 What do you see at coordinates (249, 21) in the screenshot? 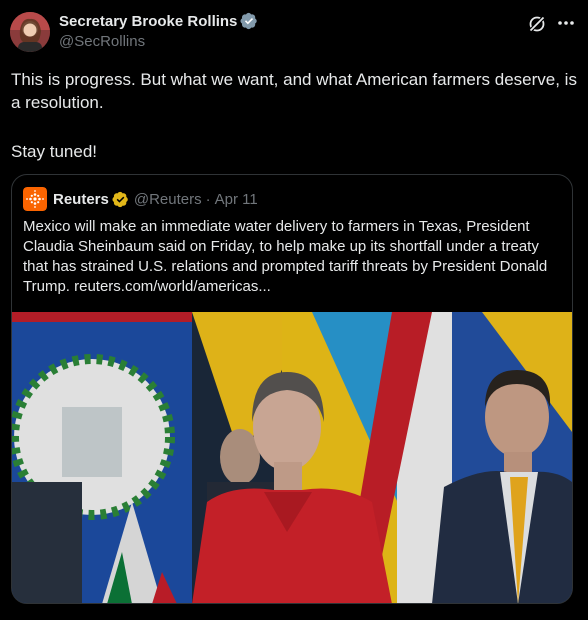
I see `verified-badge-icon` at bounding box center [249, 21].